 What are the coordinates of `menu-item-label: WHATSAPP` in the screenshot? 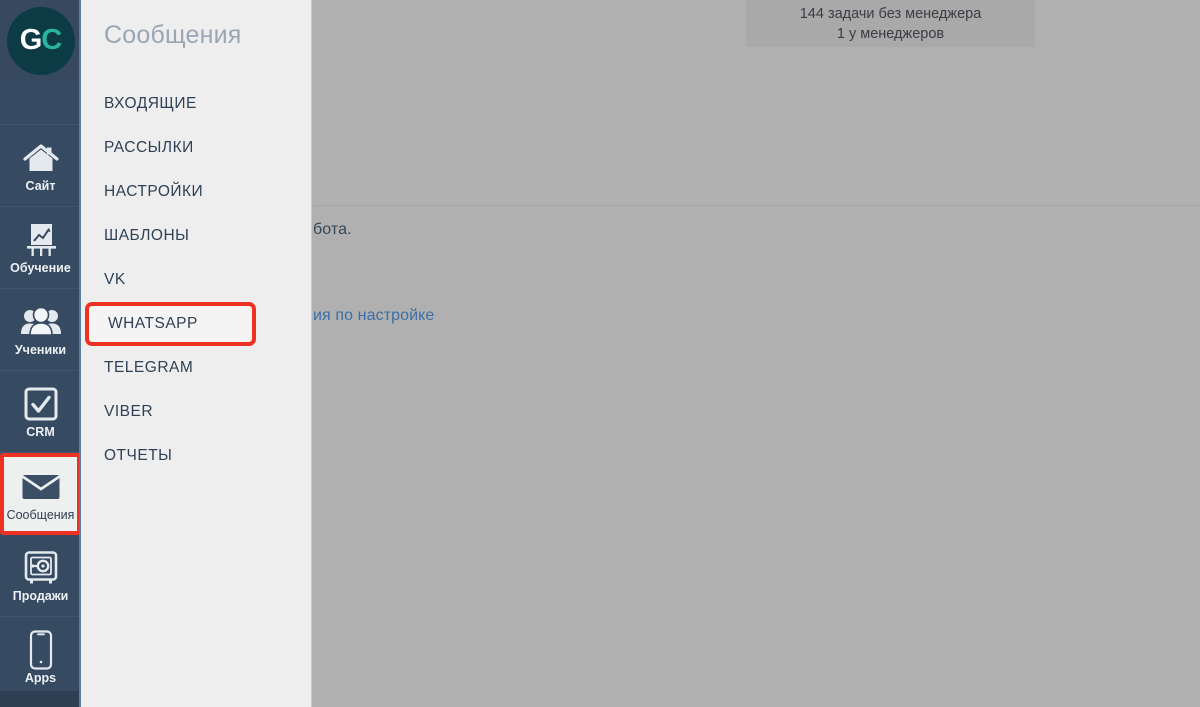 It's located at (153, 323).